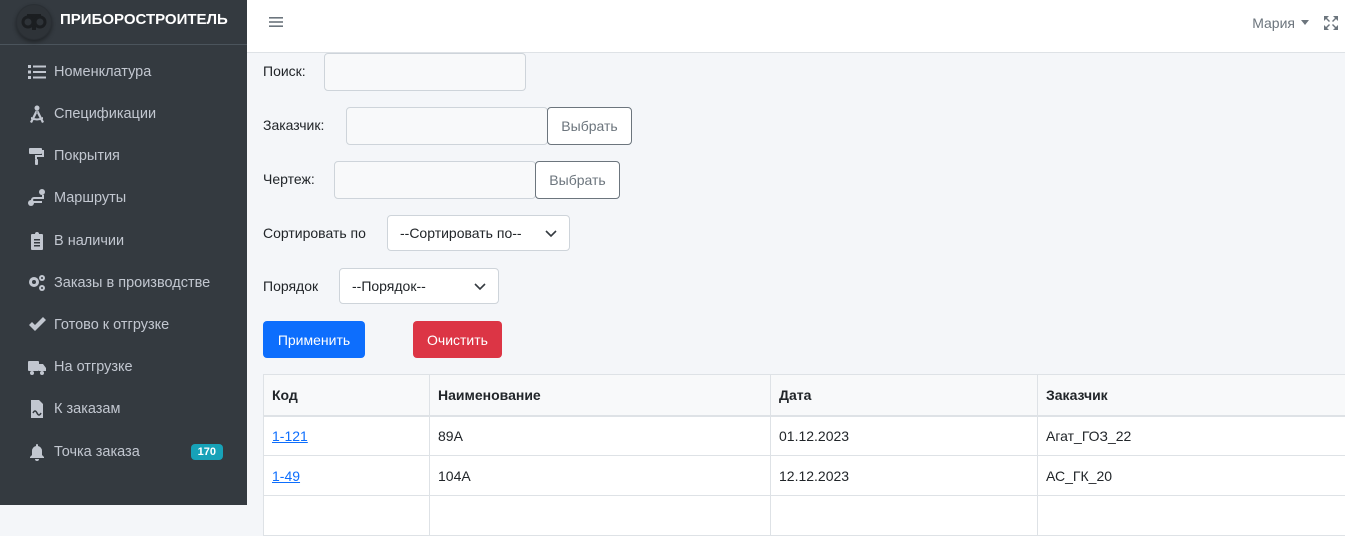  Describe the element at coordinates (37, 367) in the screenshot. I see `truck-icon` at that location.